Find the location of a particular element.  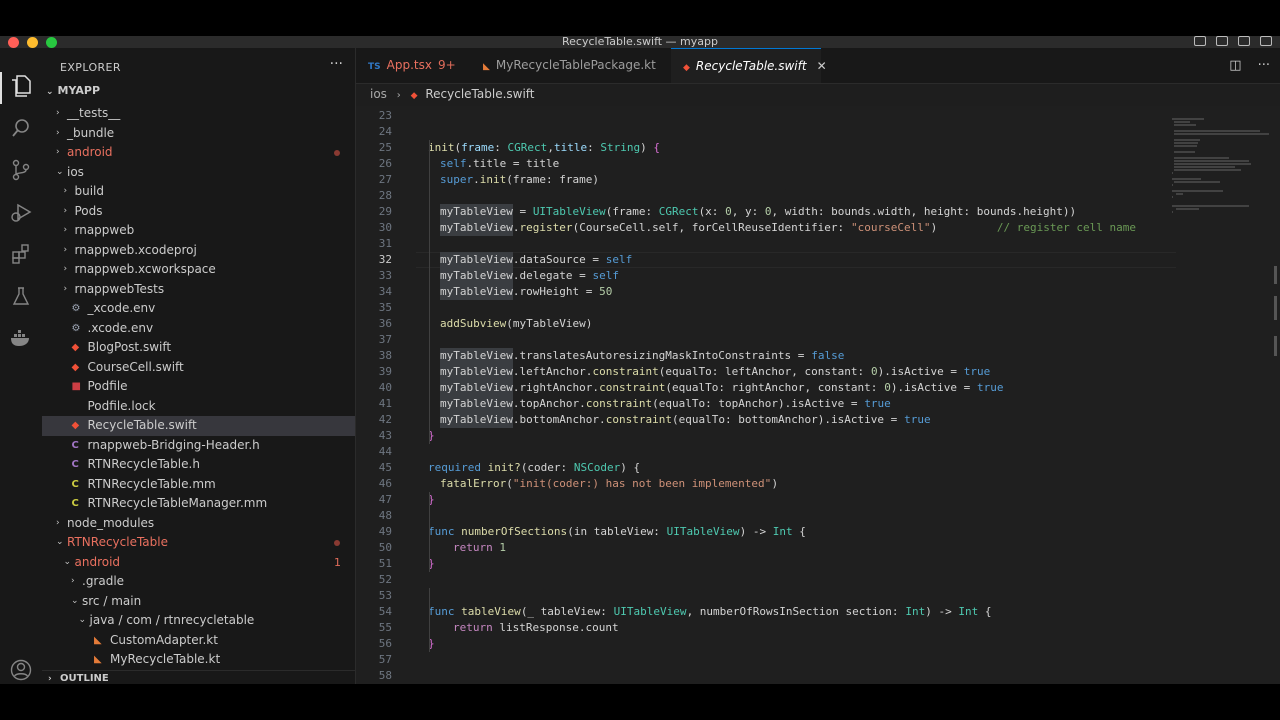

run-debug-icon is located at coordinates (21, 212).